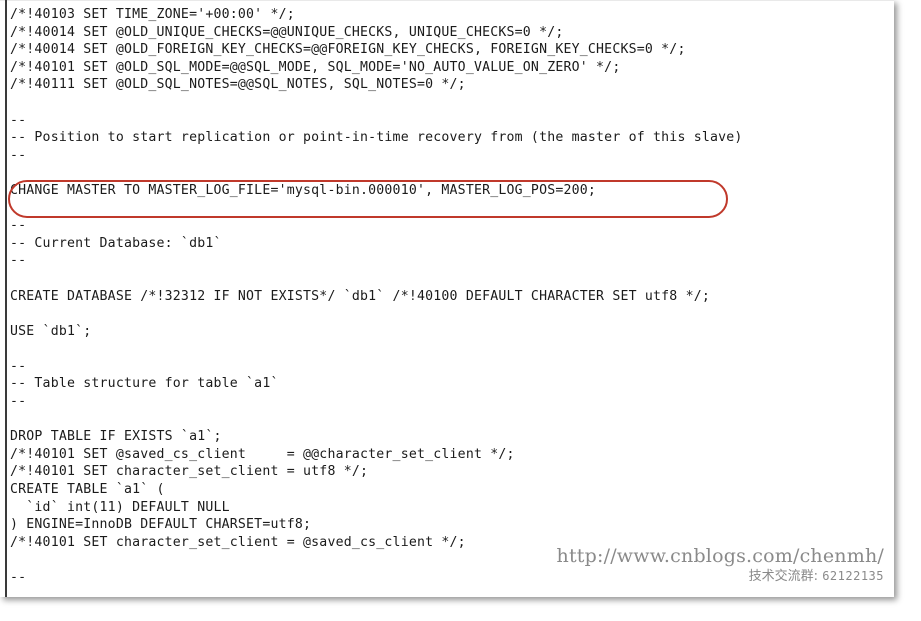 Image resolution: width=921 pixels, height=621 pixels. I want to click on code-line: /*!40103 SET TIME_ZONE='+00:00' */;, so click(152, 14).